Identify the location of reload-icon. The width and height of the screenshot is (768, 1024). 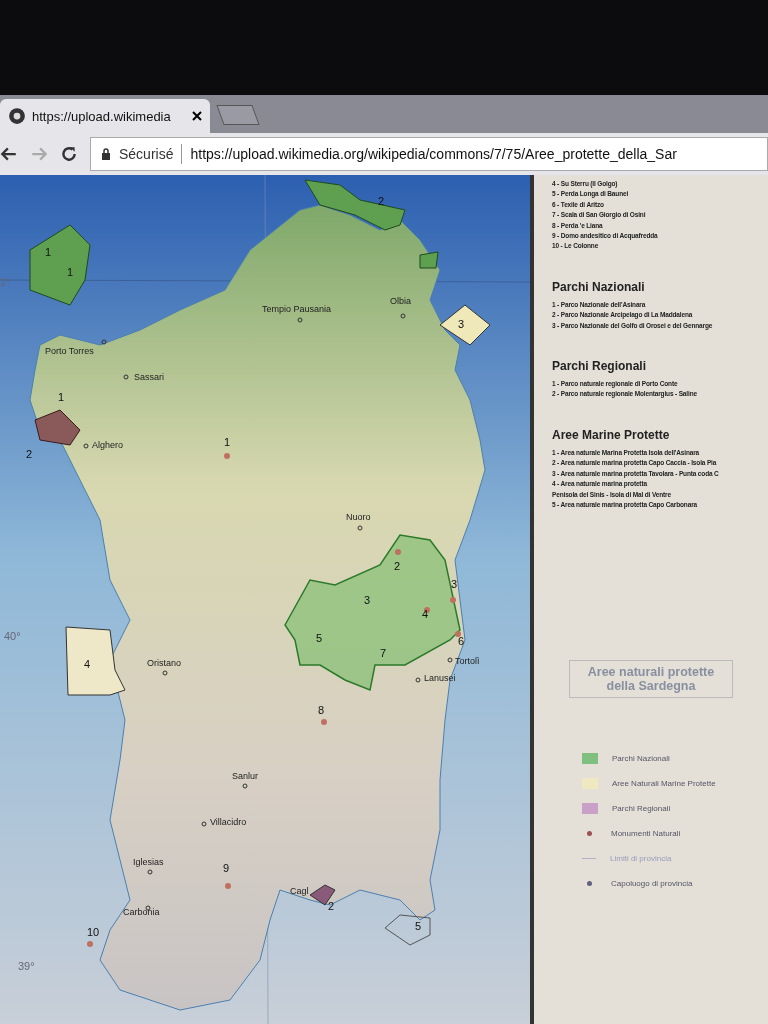
(69, 154).